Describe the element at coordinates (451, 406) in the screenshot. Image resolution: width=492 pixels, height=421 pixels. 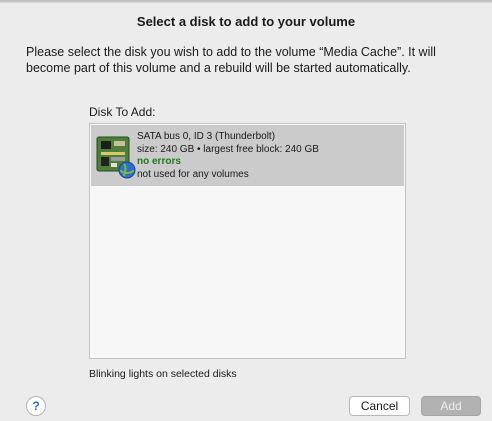
I see `add-button: Add` at that location.